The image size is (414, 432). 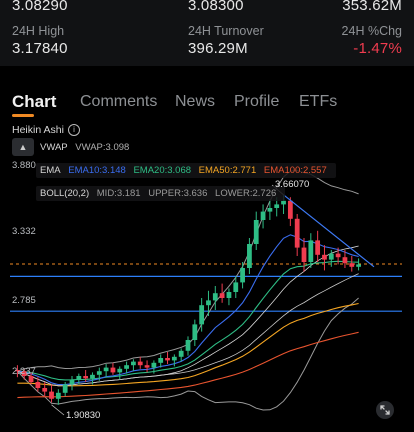 I want to click on low-price-label: 1.90830, so click(x=83, y=415).